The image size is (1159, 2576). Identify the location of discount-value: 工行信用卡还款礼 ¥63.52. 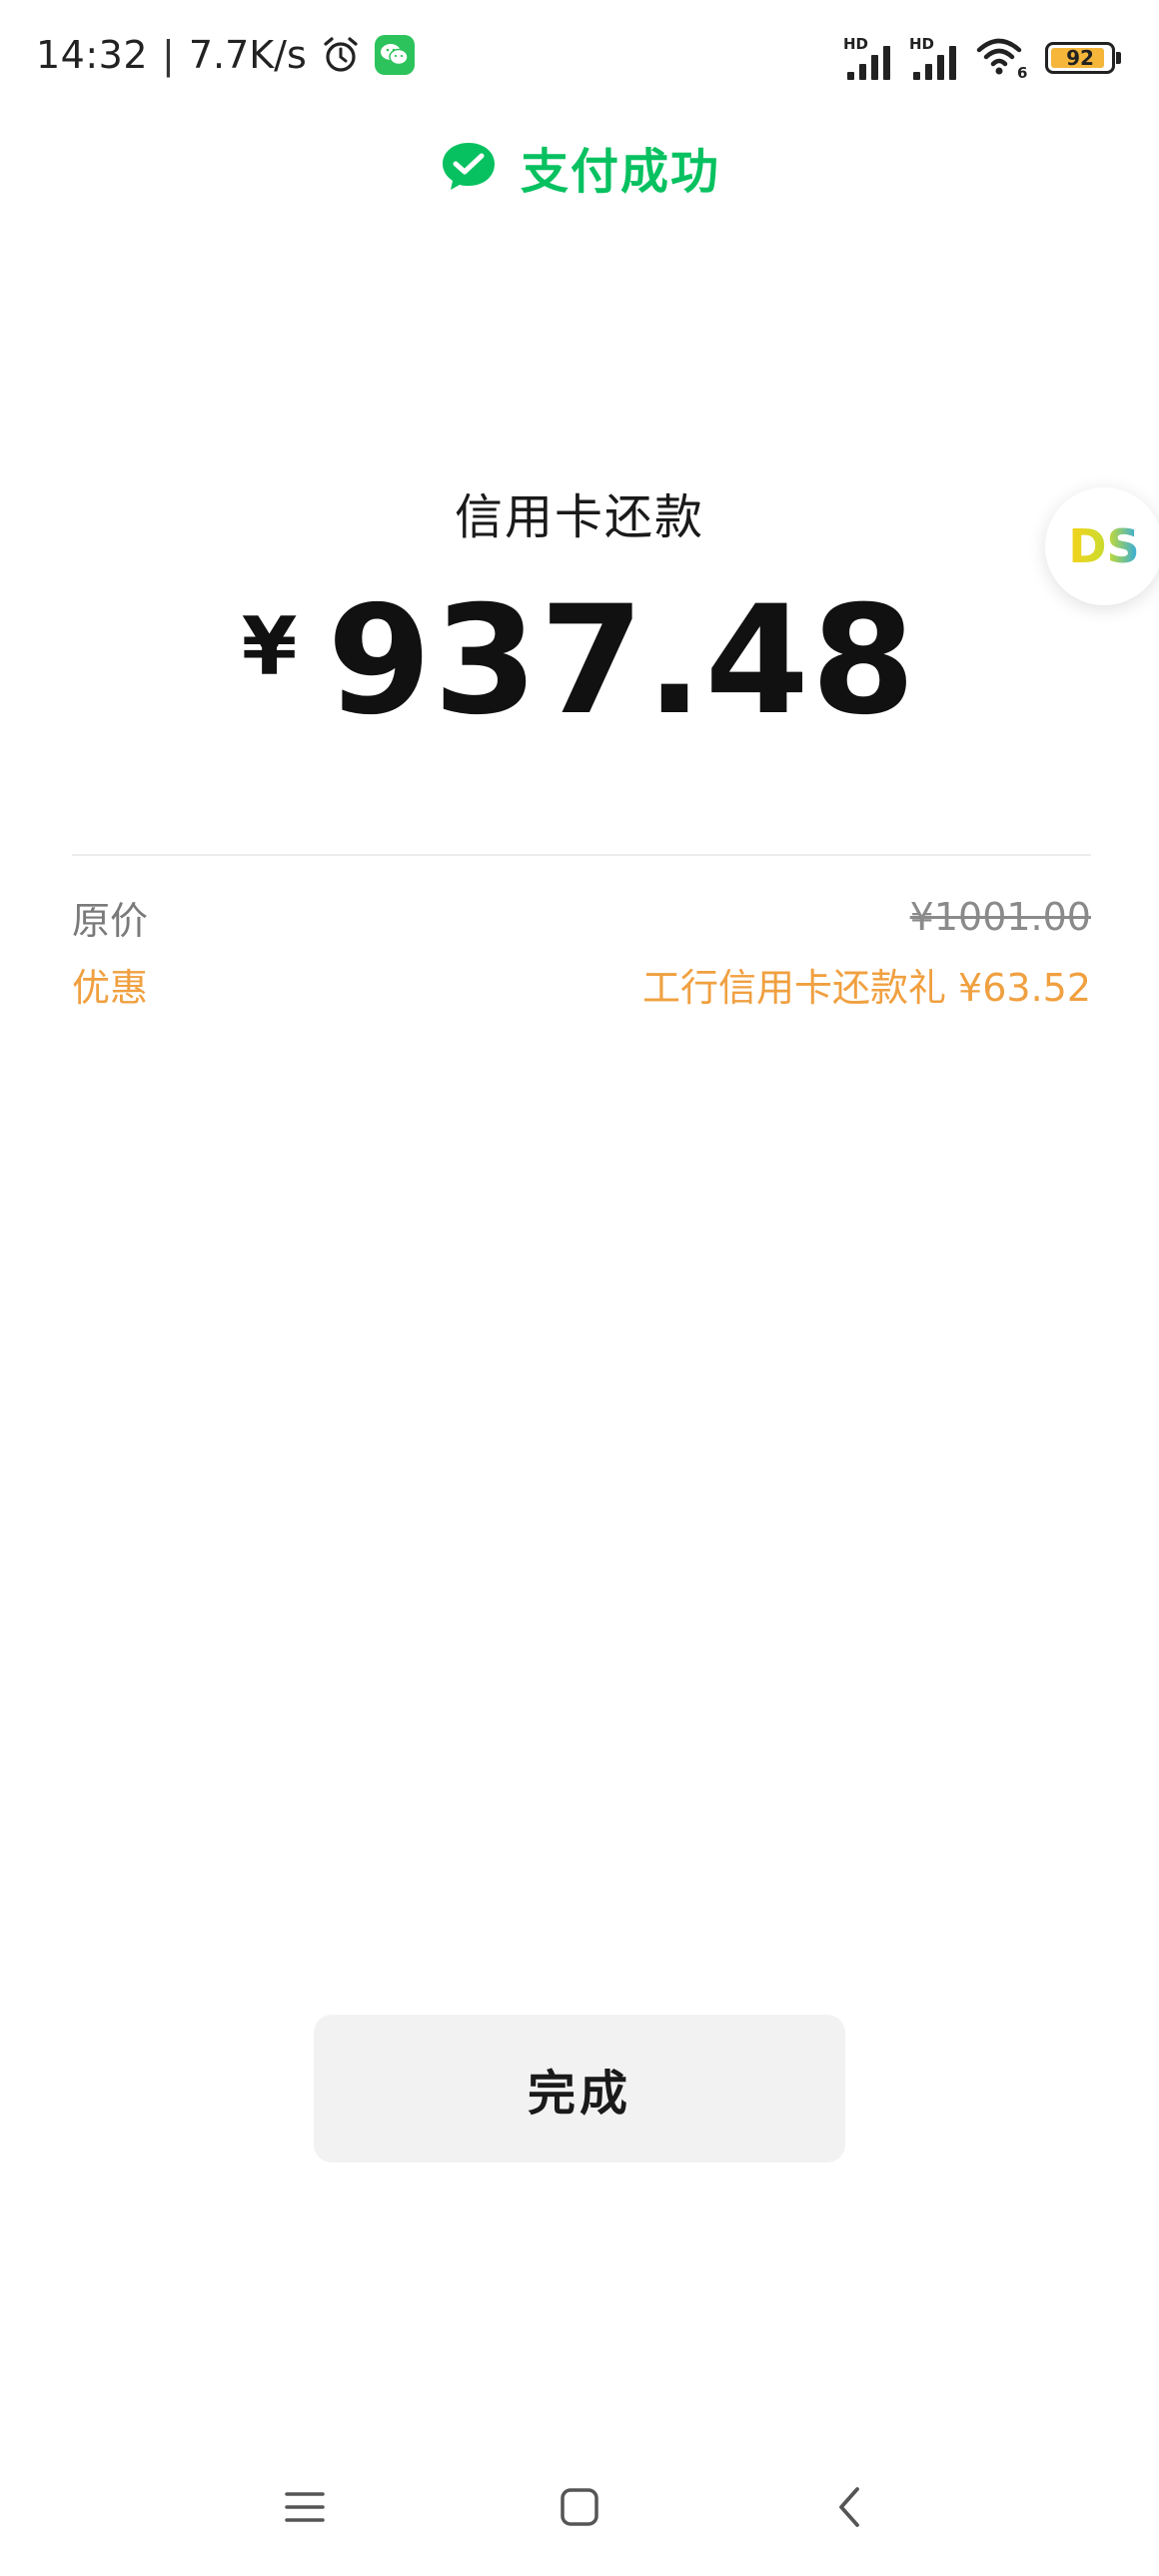
(866, 988).